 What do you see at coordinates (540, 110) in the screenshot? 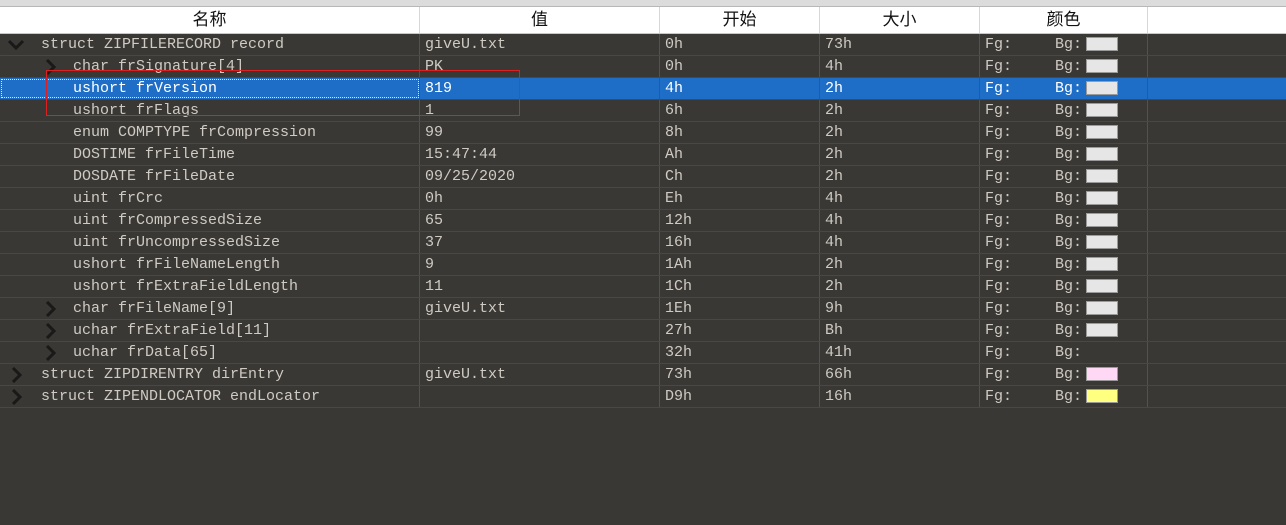
I see `row-value: 1` at bounding box center [540, 110].